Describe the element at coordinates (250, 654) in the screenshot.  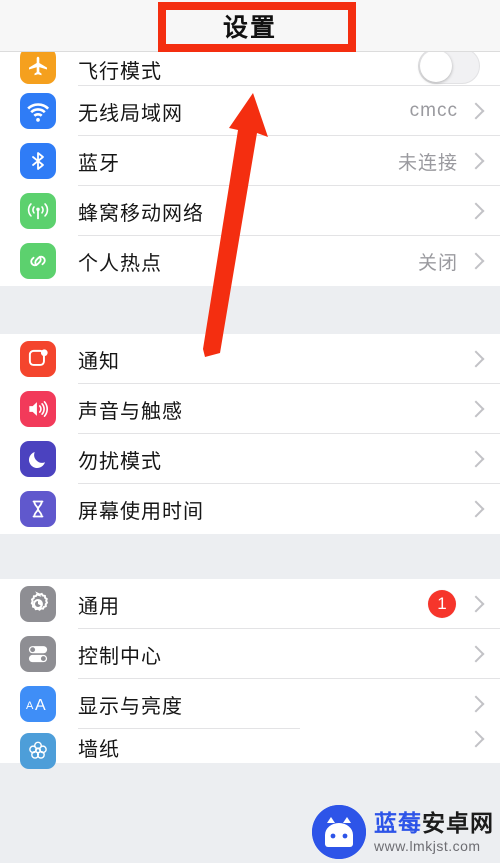
I see `settings-row-control-center: 控制中心` at that location.